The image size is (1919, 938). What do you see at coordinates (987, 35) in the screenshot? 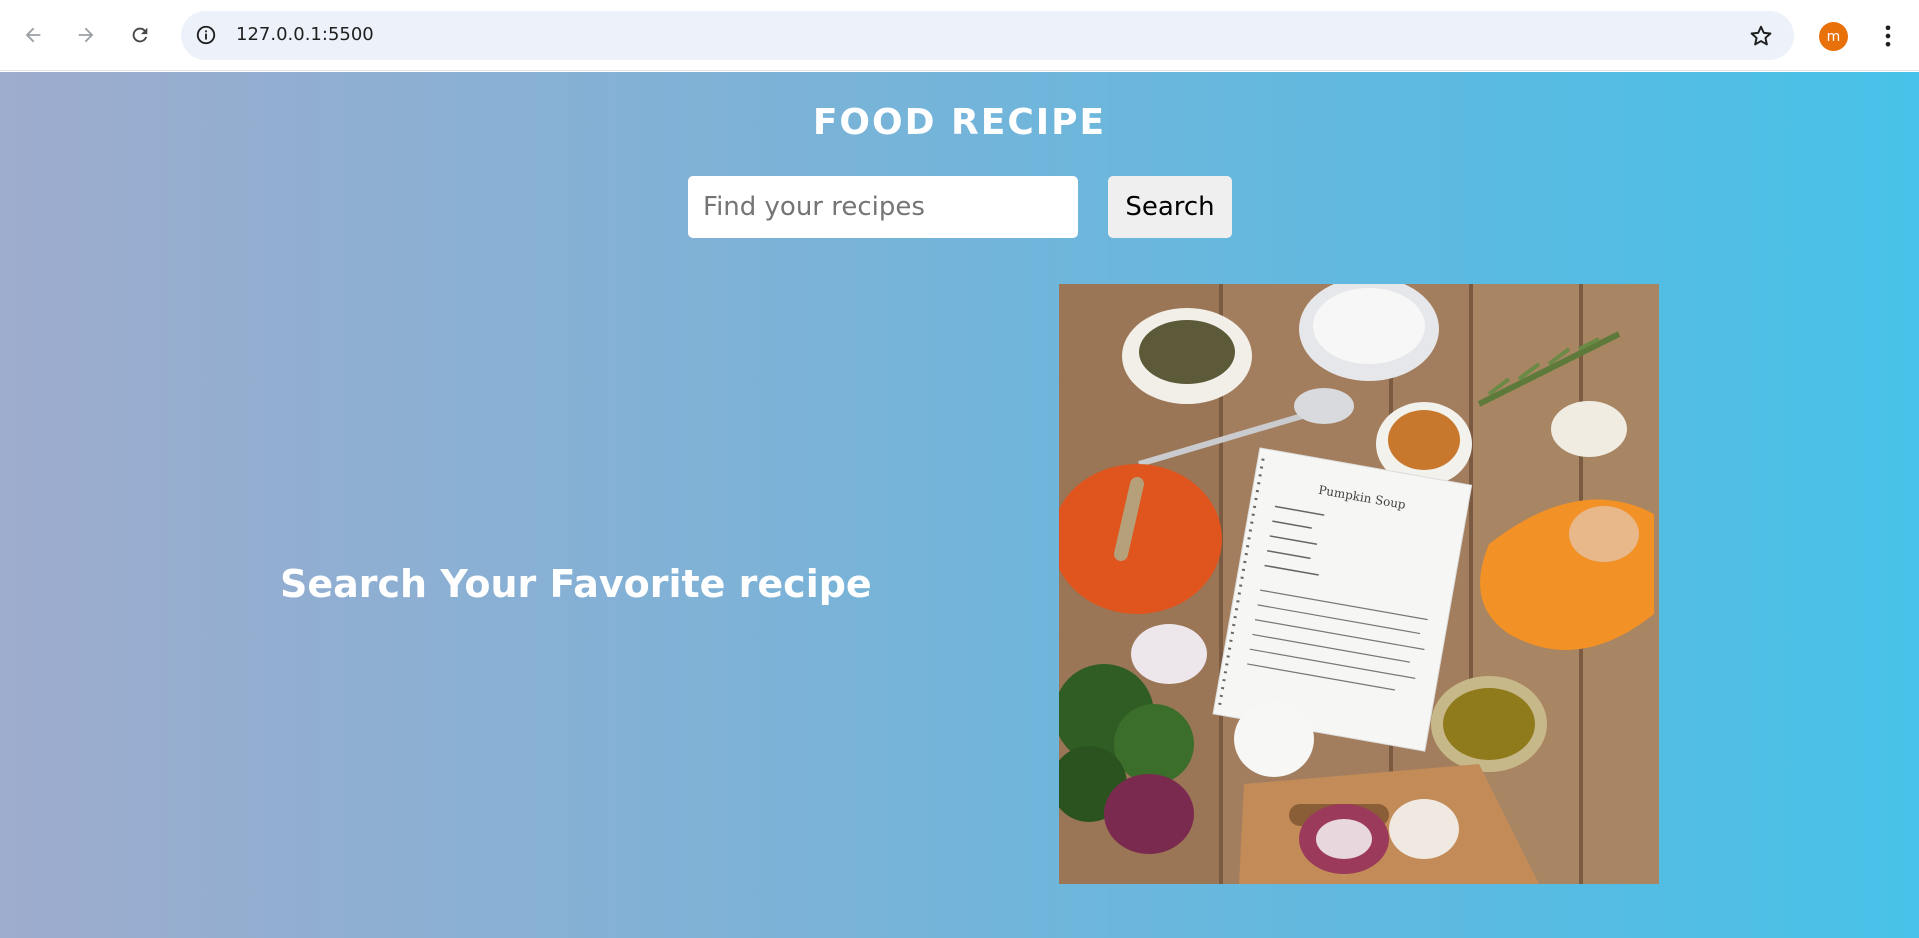
I see `address-bar: 127.0.0.1:5500` at bounding box center [987, 35].